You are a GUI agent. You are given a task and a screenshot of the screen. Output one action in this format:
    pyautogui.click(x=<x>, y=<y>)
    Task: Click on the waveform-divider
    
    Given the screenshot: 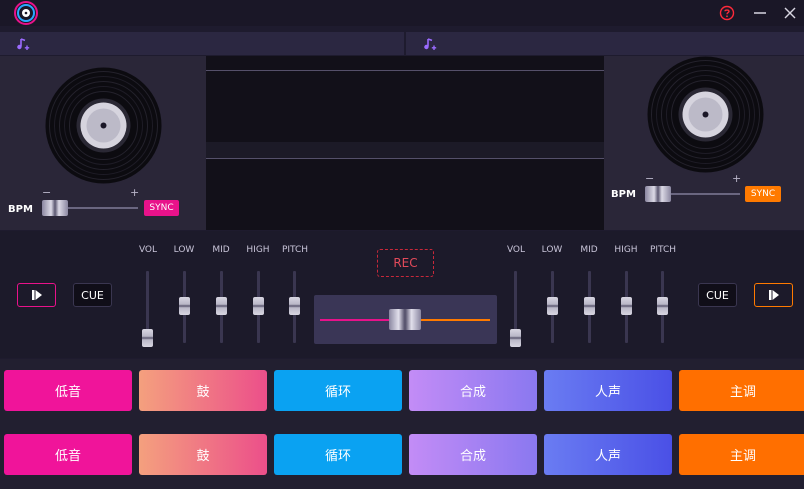 What is the action you would take?
    pyautogui.click(x=405, y=150)
    